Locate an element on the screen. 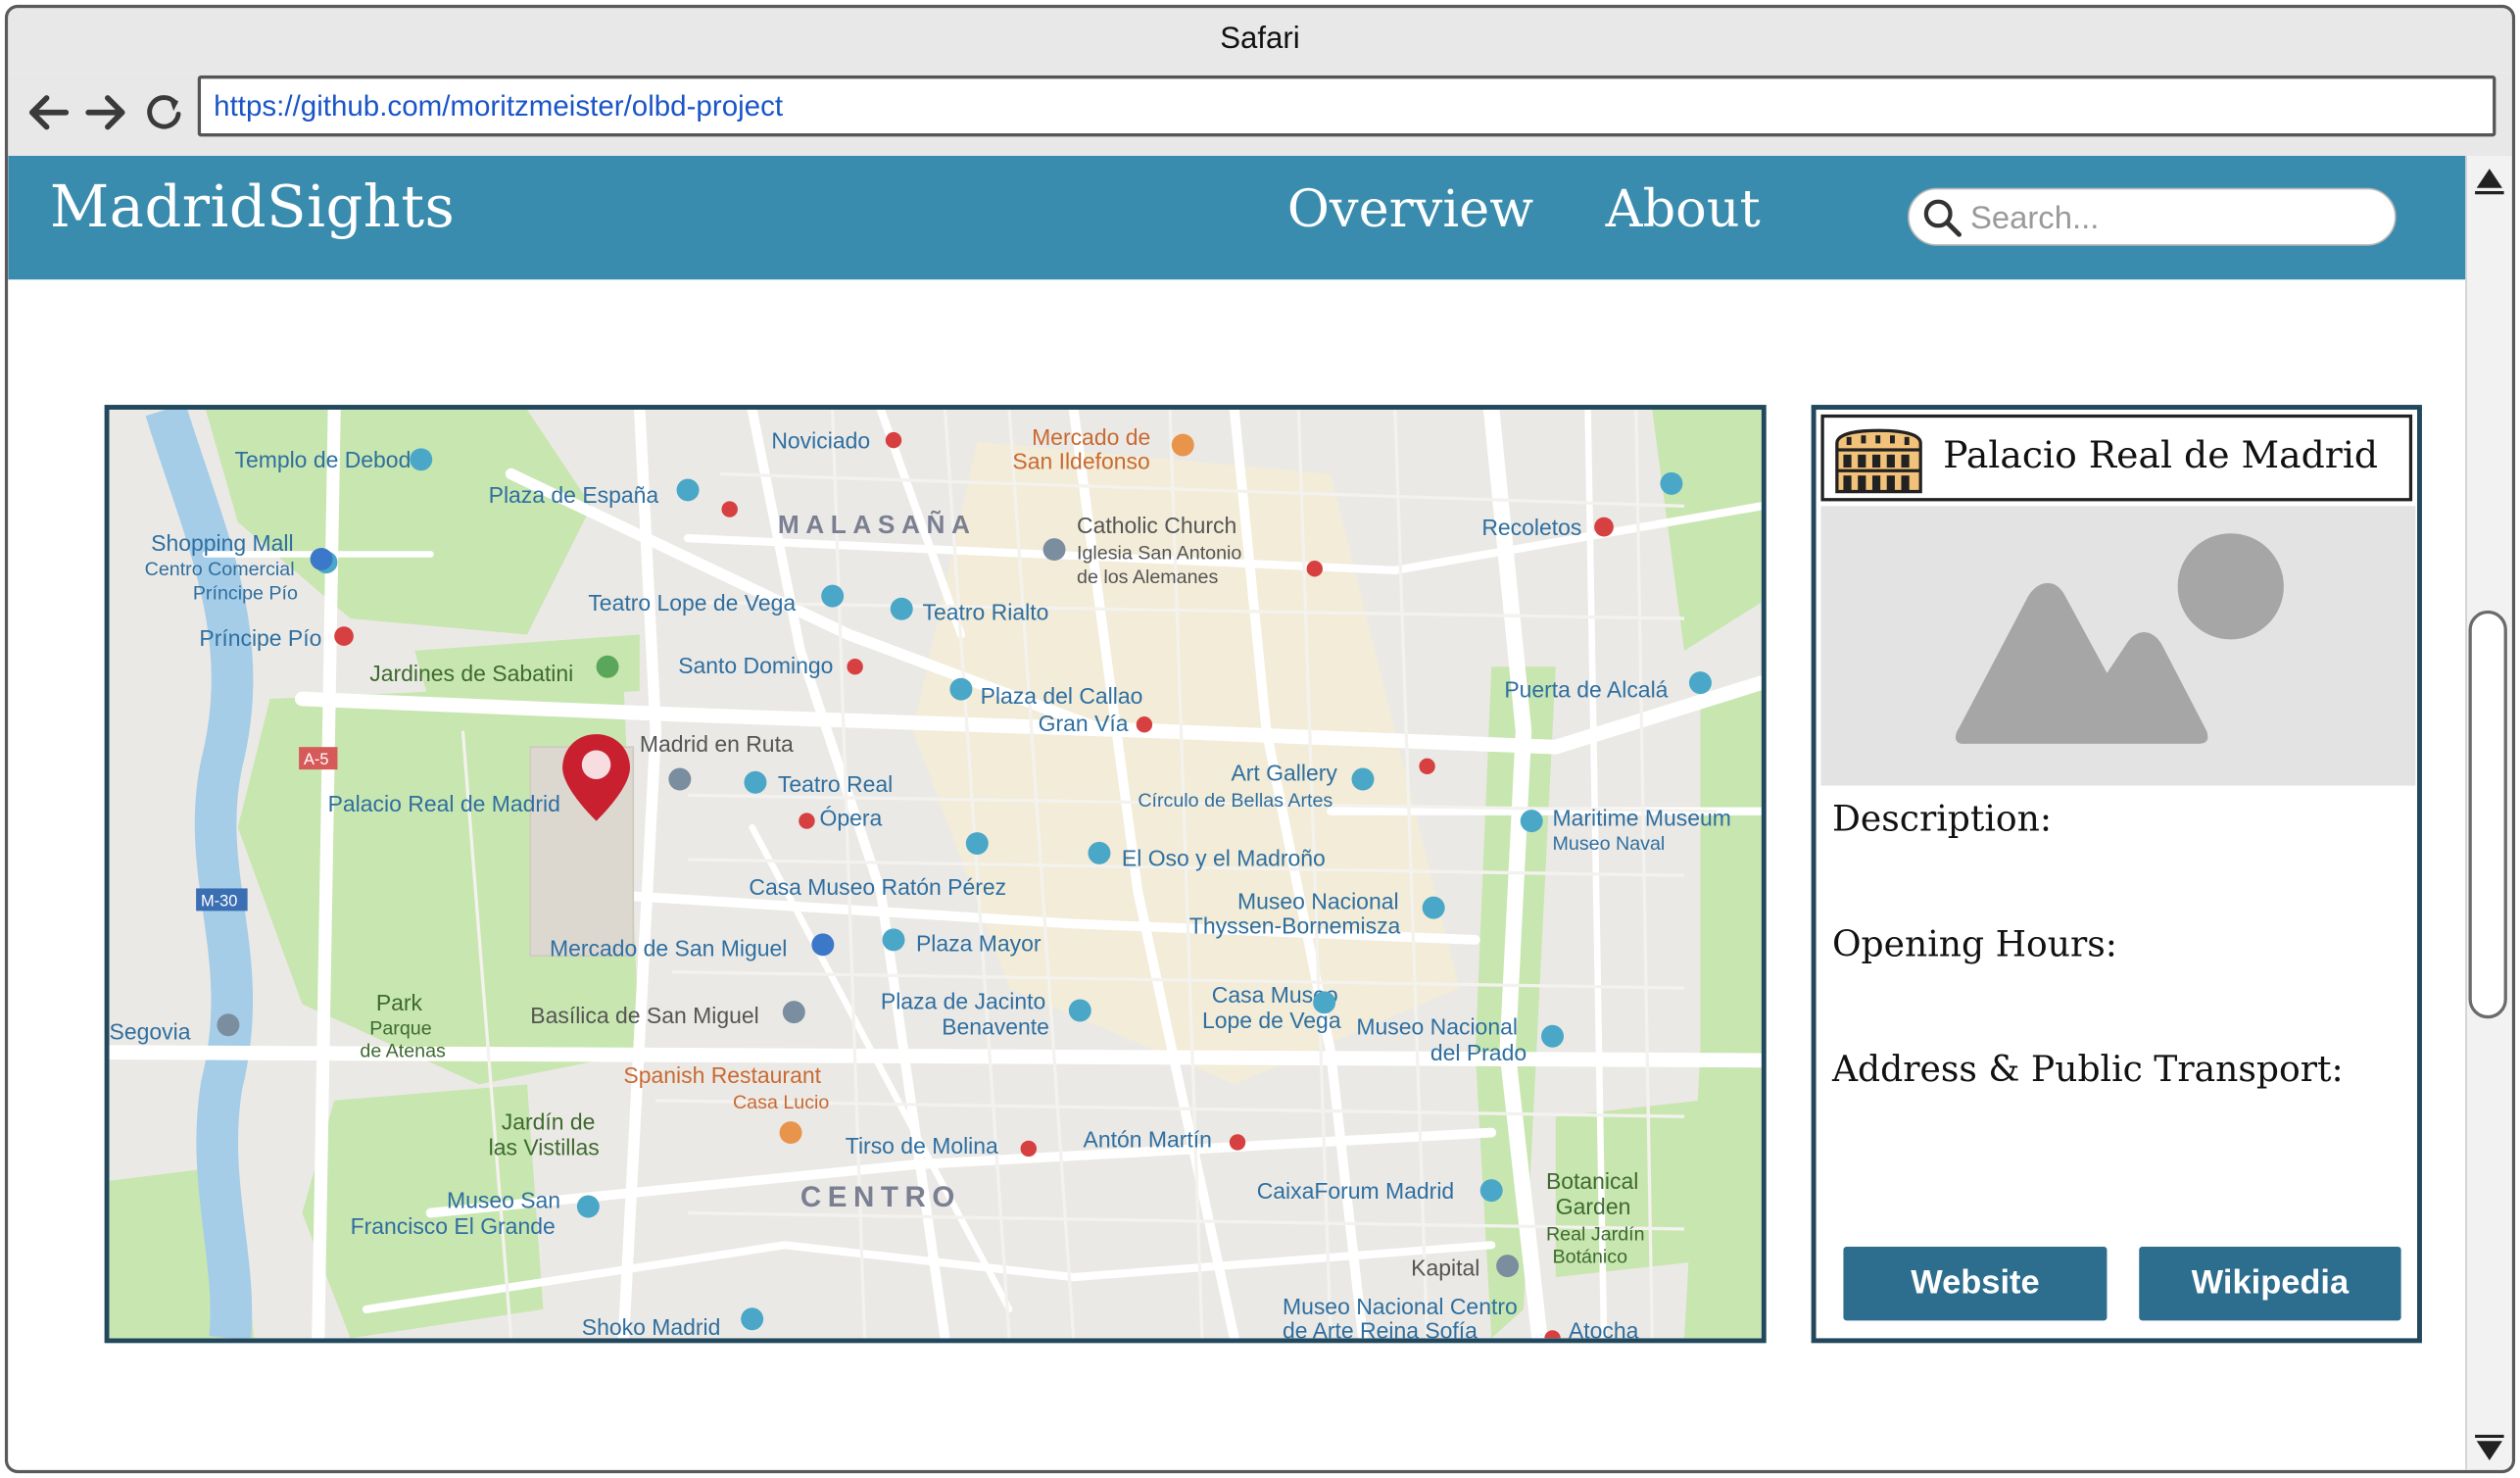 The image size is (2520, 1478). map-label: Catholic Church is located at coordinates (1156, 525).